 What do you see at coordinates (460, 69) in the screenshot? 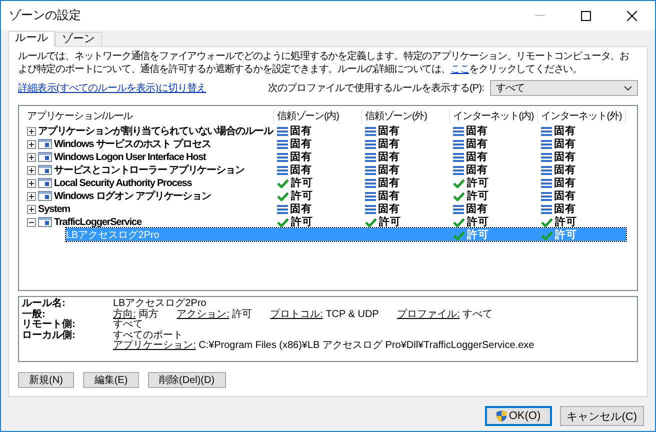
I see `help-link: ここ` at bounding box center [460, 69].